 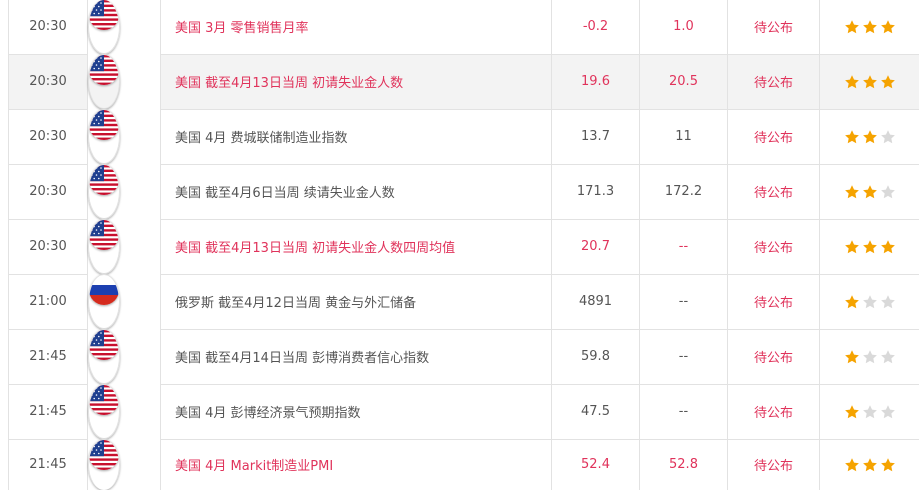 What do you see at coordinates (684, 136) in the screenshot?
I see `forecast-value-cell: 11` at bounding box center [684, 136].